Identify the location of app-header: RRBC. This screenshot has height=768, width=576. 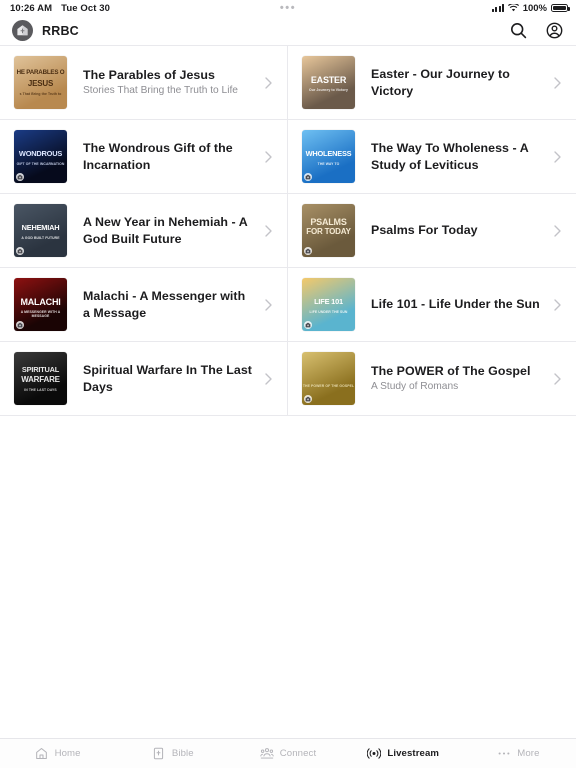
(288, 30).